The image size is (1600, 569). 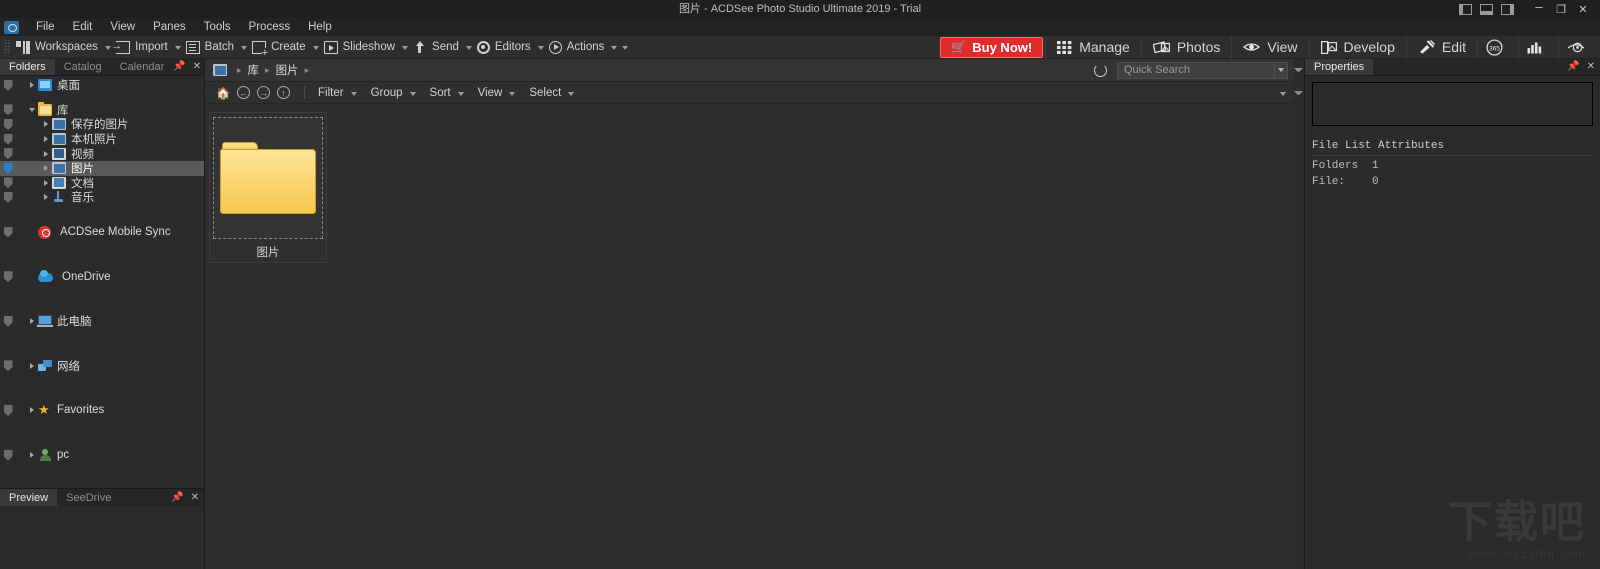 I want to click on mode-develop-button: Develop, so click(x=1357, y=47).